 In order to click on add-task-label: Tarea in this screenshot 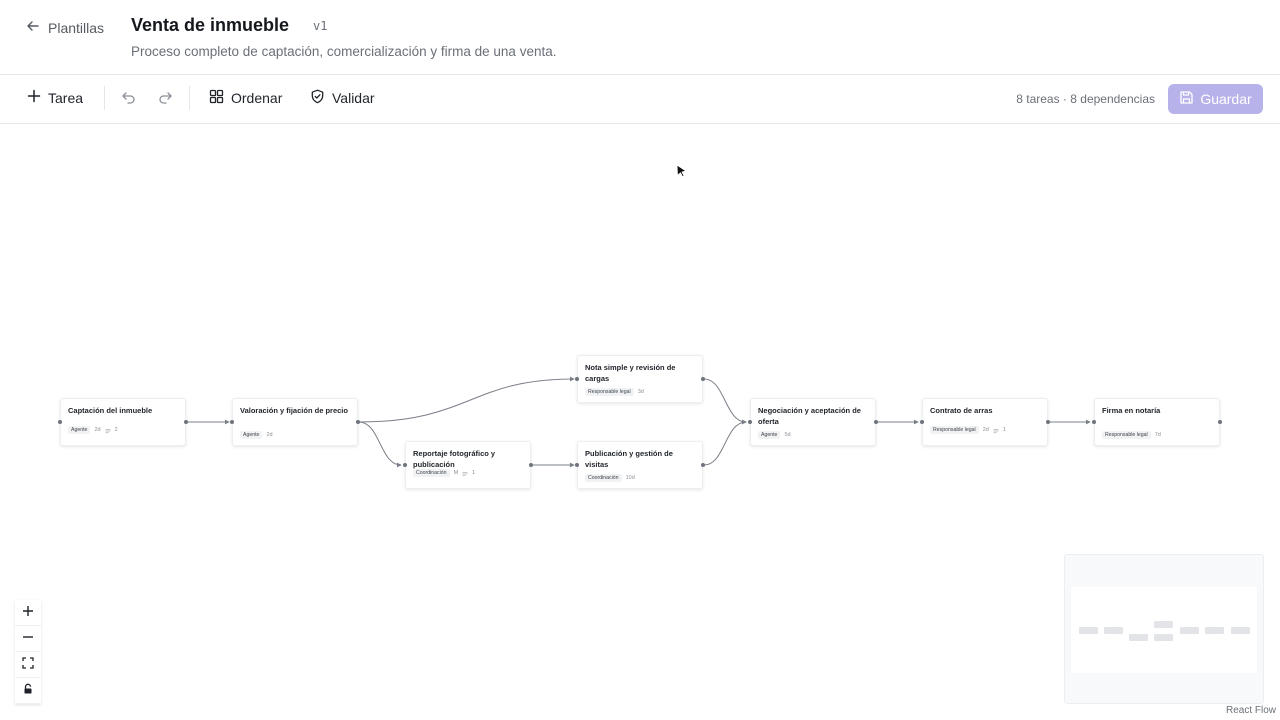, I will do `click(66, 97)`.